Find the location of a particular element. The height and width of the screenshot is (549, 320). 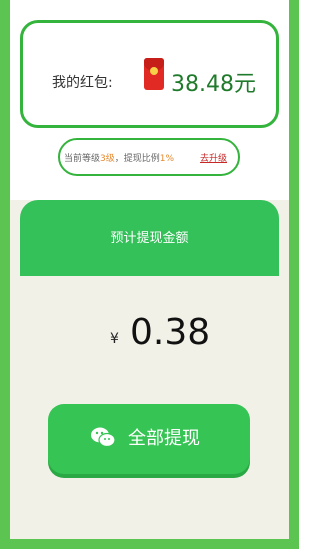

withdraw-all-button: 全部提现 is located at coordinates (149, 439).